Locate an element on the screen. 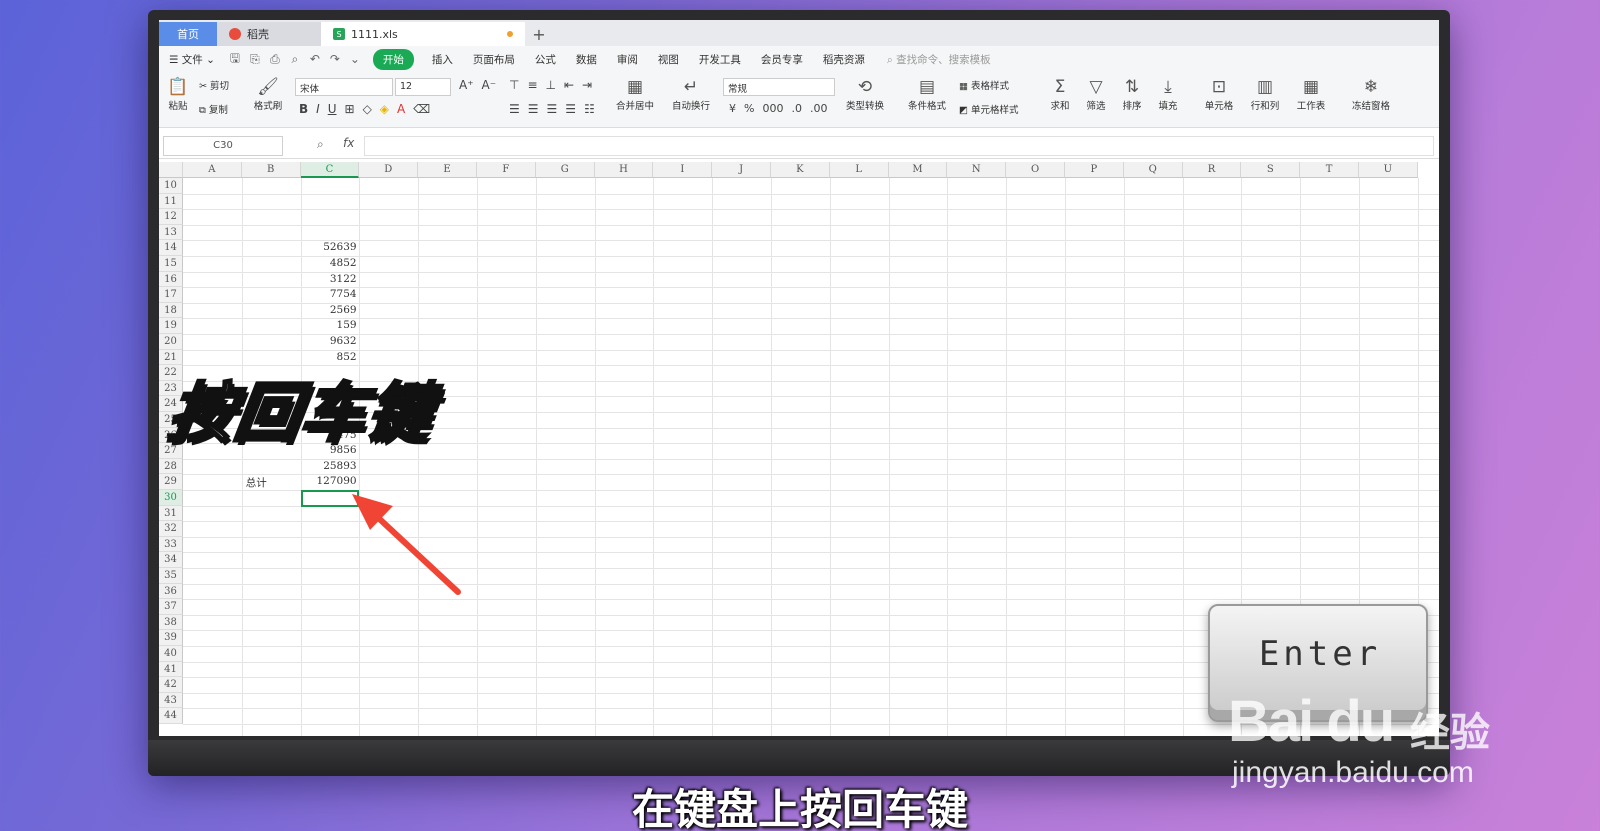 This screenshot has width=1600, height=831. cell-c29: 127090 is located at coordinates (329, 481).